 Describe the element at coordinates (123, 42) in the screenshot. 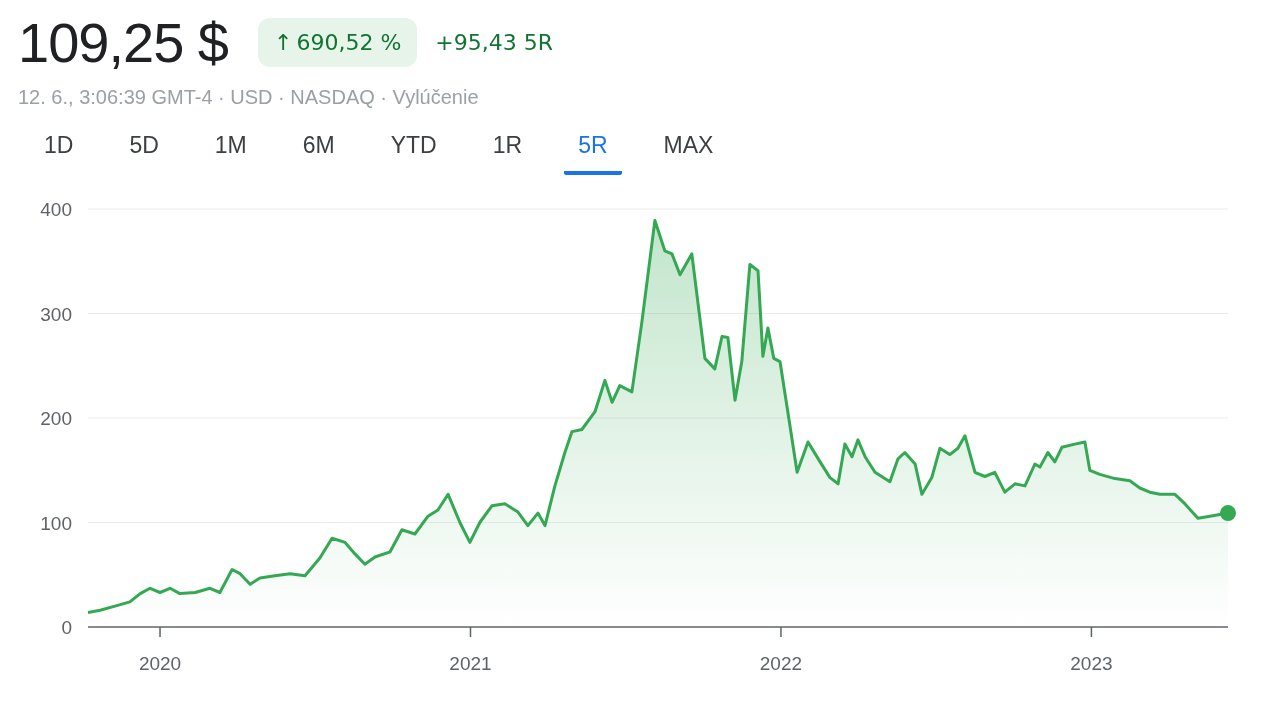

I see `stock-price: 109,25 $` at that location.